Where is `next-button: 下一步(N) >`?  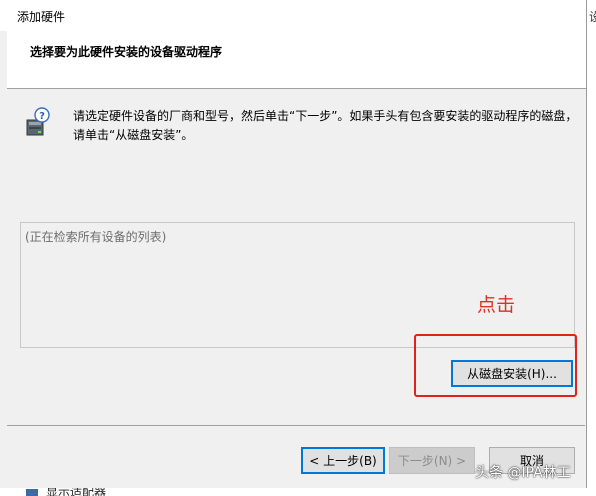
next-button: 下一步(N) > is located at coordinates (432, 460).